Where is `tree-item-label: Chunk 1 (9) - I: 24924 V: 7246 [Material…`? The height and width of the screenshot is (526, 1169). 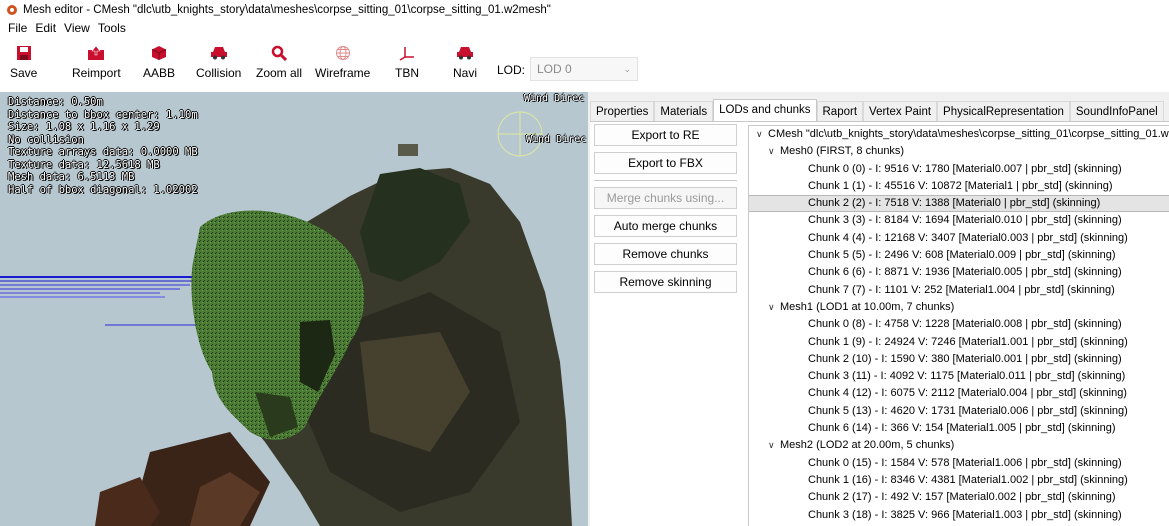
tree-item-label: Chunk 1 (9) - I: 24924 V: 7246 [Material… is located at coordinates (968, 341).